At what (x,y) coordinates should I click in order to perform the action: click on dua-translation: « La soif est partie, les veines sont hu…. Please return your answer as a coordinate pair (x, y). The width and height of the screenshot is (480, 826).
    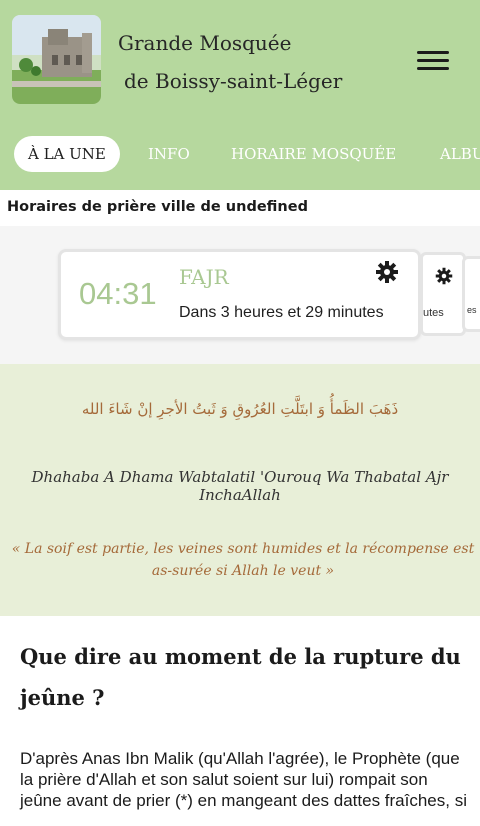
    Looking at the image, I should click on (243, 560).